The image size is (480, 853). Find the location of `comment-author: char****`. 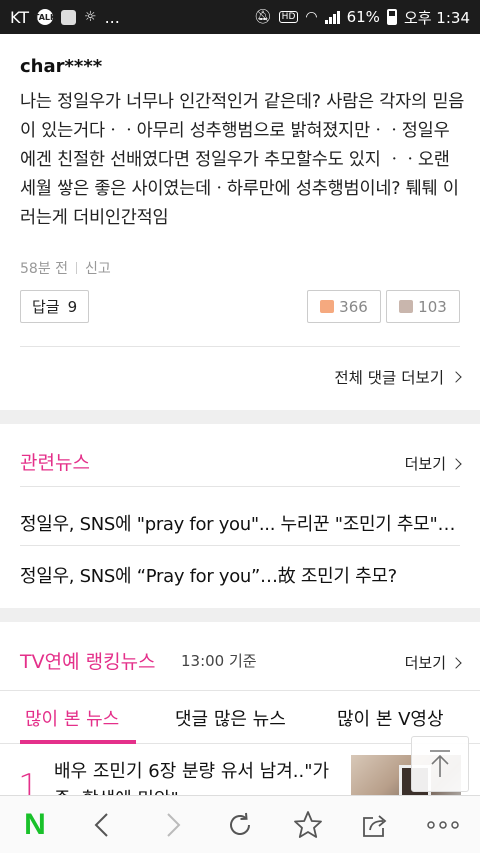

comment-author: char**** is located at coordinates (61, 66).